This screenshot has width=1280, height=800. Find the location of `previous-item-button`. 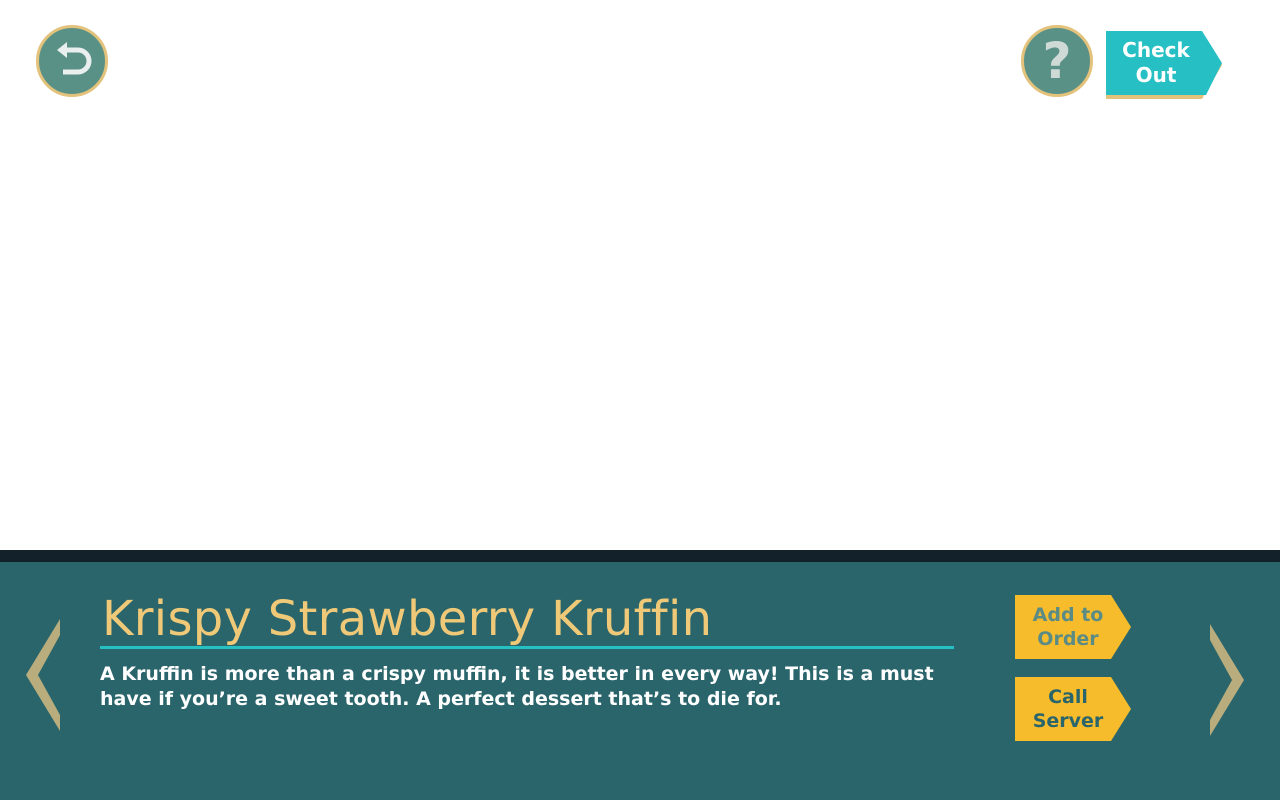

previous-item-button is located at coordinates (43, 677).